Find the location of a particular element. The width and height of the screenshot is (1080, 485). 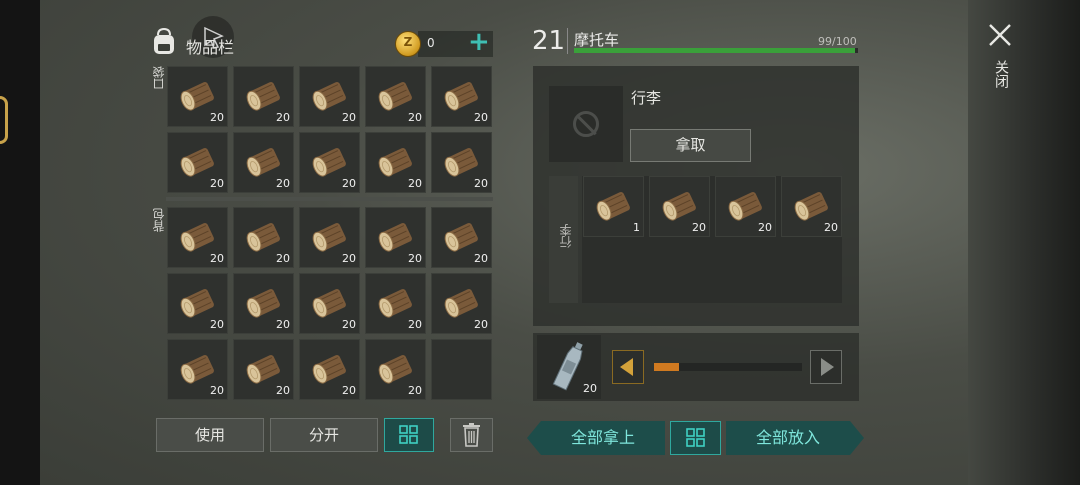

coin-value: 0 is located at coordinates (431, 43).